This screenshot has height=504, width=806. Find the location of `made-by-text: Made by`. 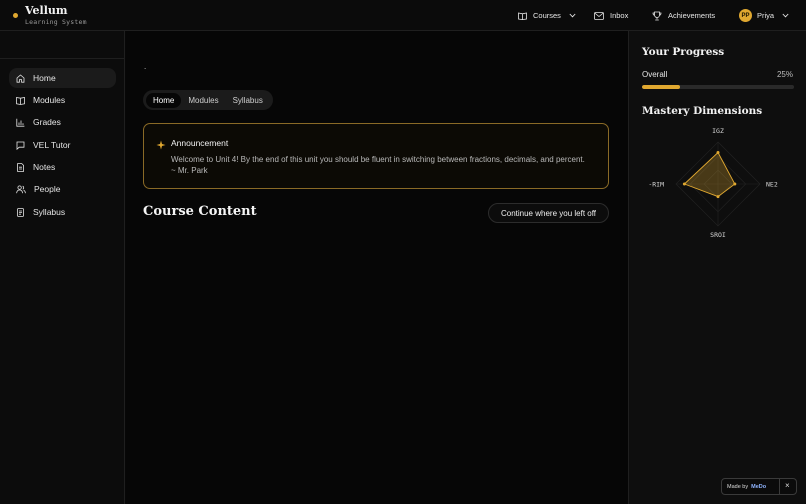

made-by-text: Made by is located at coordinates (738, 486).